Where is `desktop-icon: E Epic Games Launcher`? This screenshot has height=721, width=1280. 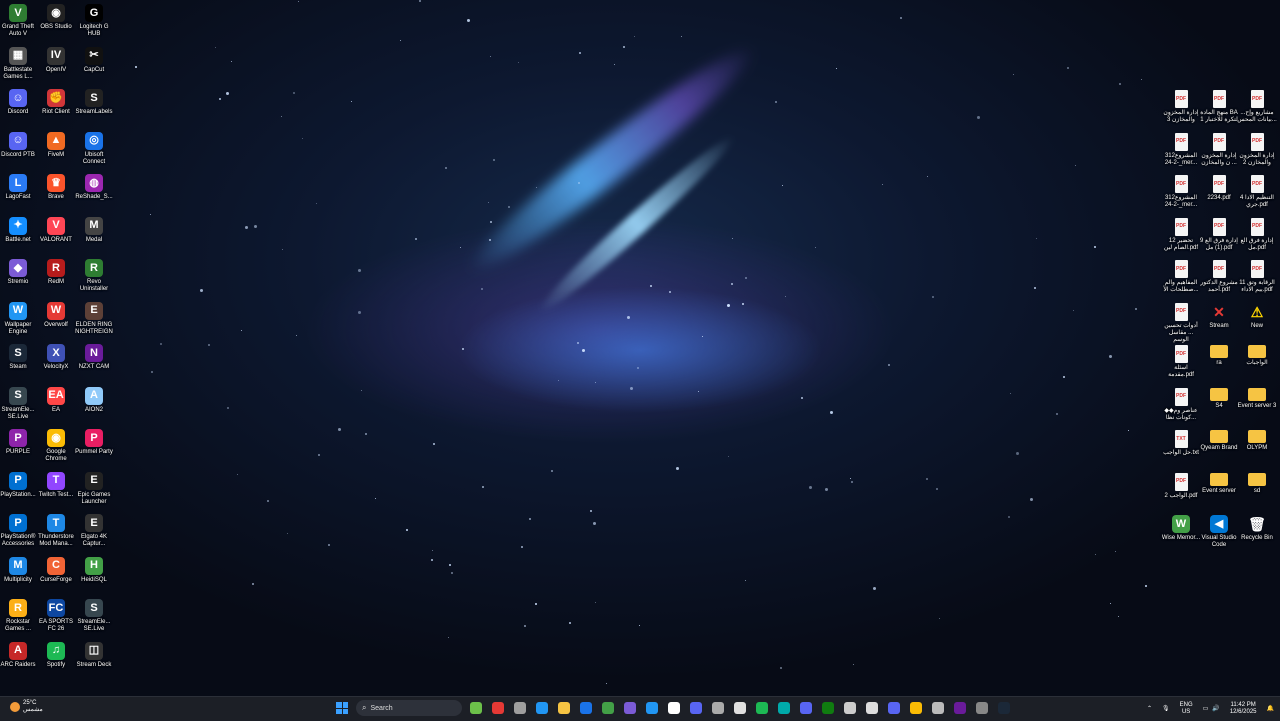
desktop-icon: E Epic Games Launcher is located at coordinates (94, 488).